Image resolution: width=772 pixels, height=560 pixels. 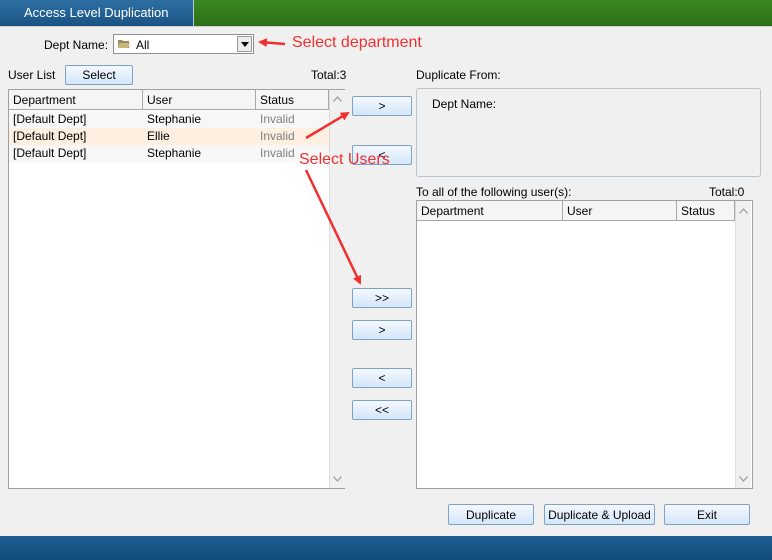 What do you see at coordinates (143, 45) in the screenshot?
I see `dept-select-value: All` at bounding box center [143, 45].